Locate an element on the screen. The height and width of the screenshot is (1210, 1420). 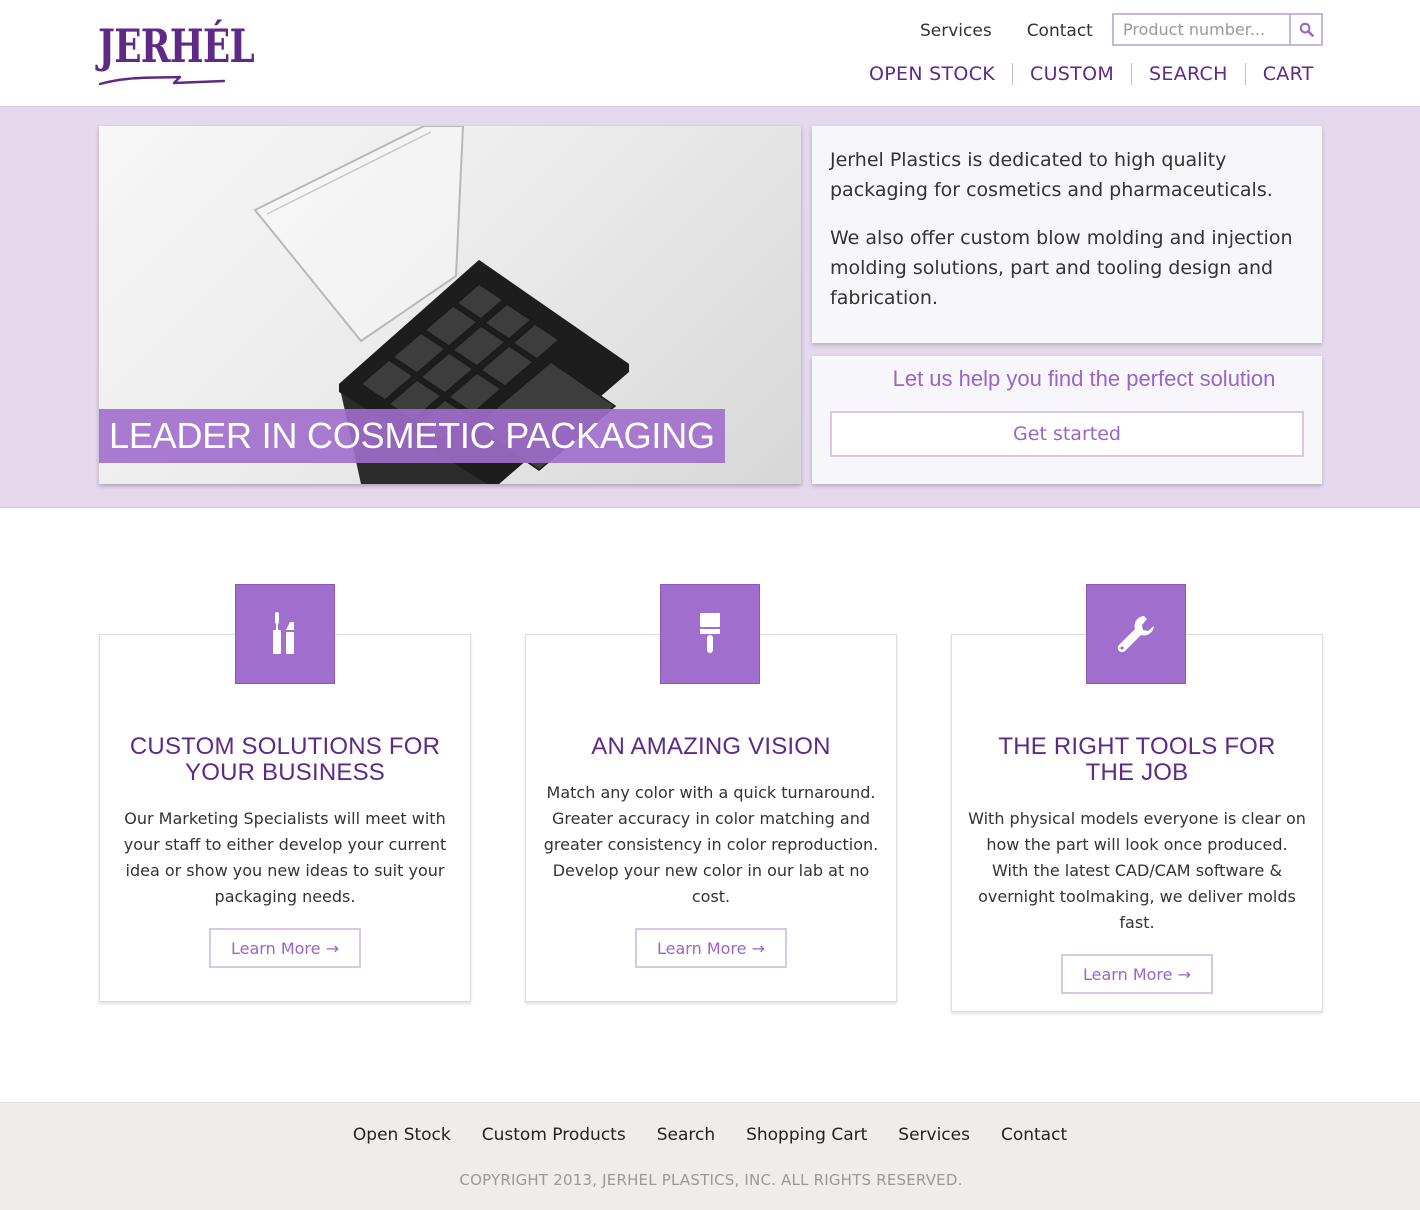
footer-link-services: Services is located at coordinates (934, 1135).